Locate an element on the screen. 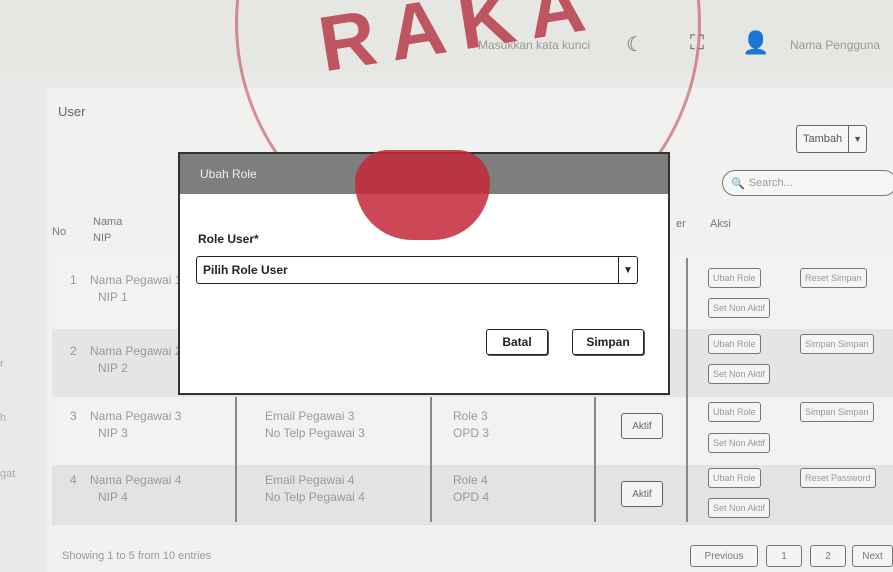 The image size is (893, 572). sidebar-item-1: r is located at coordinates (2, 364).